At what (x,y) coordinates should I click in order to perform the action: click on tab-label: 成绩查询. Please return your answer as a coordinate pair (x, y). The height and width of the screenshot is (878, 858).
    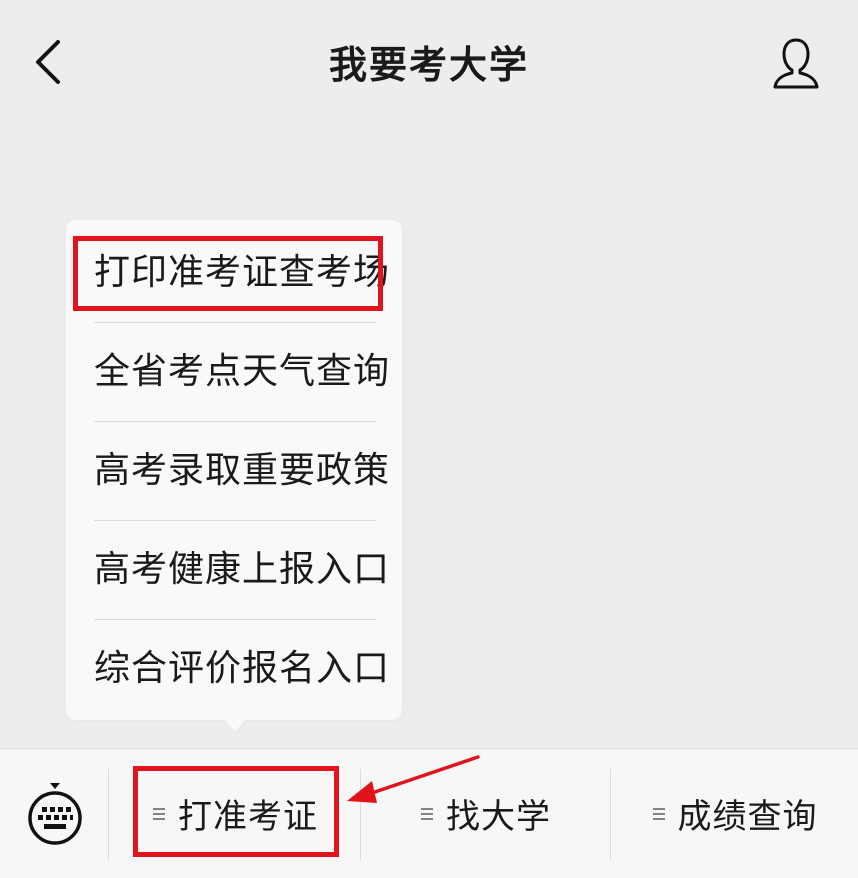
    Looking at the image, I should click on (747, 817).